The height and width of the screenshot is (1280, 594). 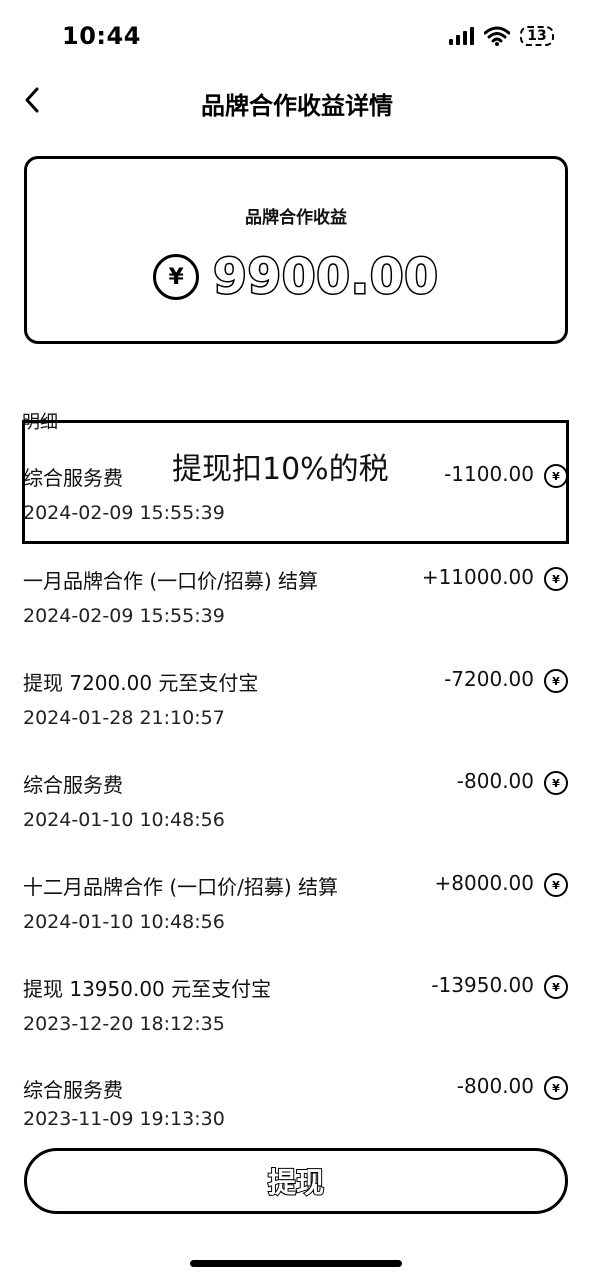 I want to click on wifi-icon, so click(x=497, y=36).